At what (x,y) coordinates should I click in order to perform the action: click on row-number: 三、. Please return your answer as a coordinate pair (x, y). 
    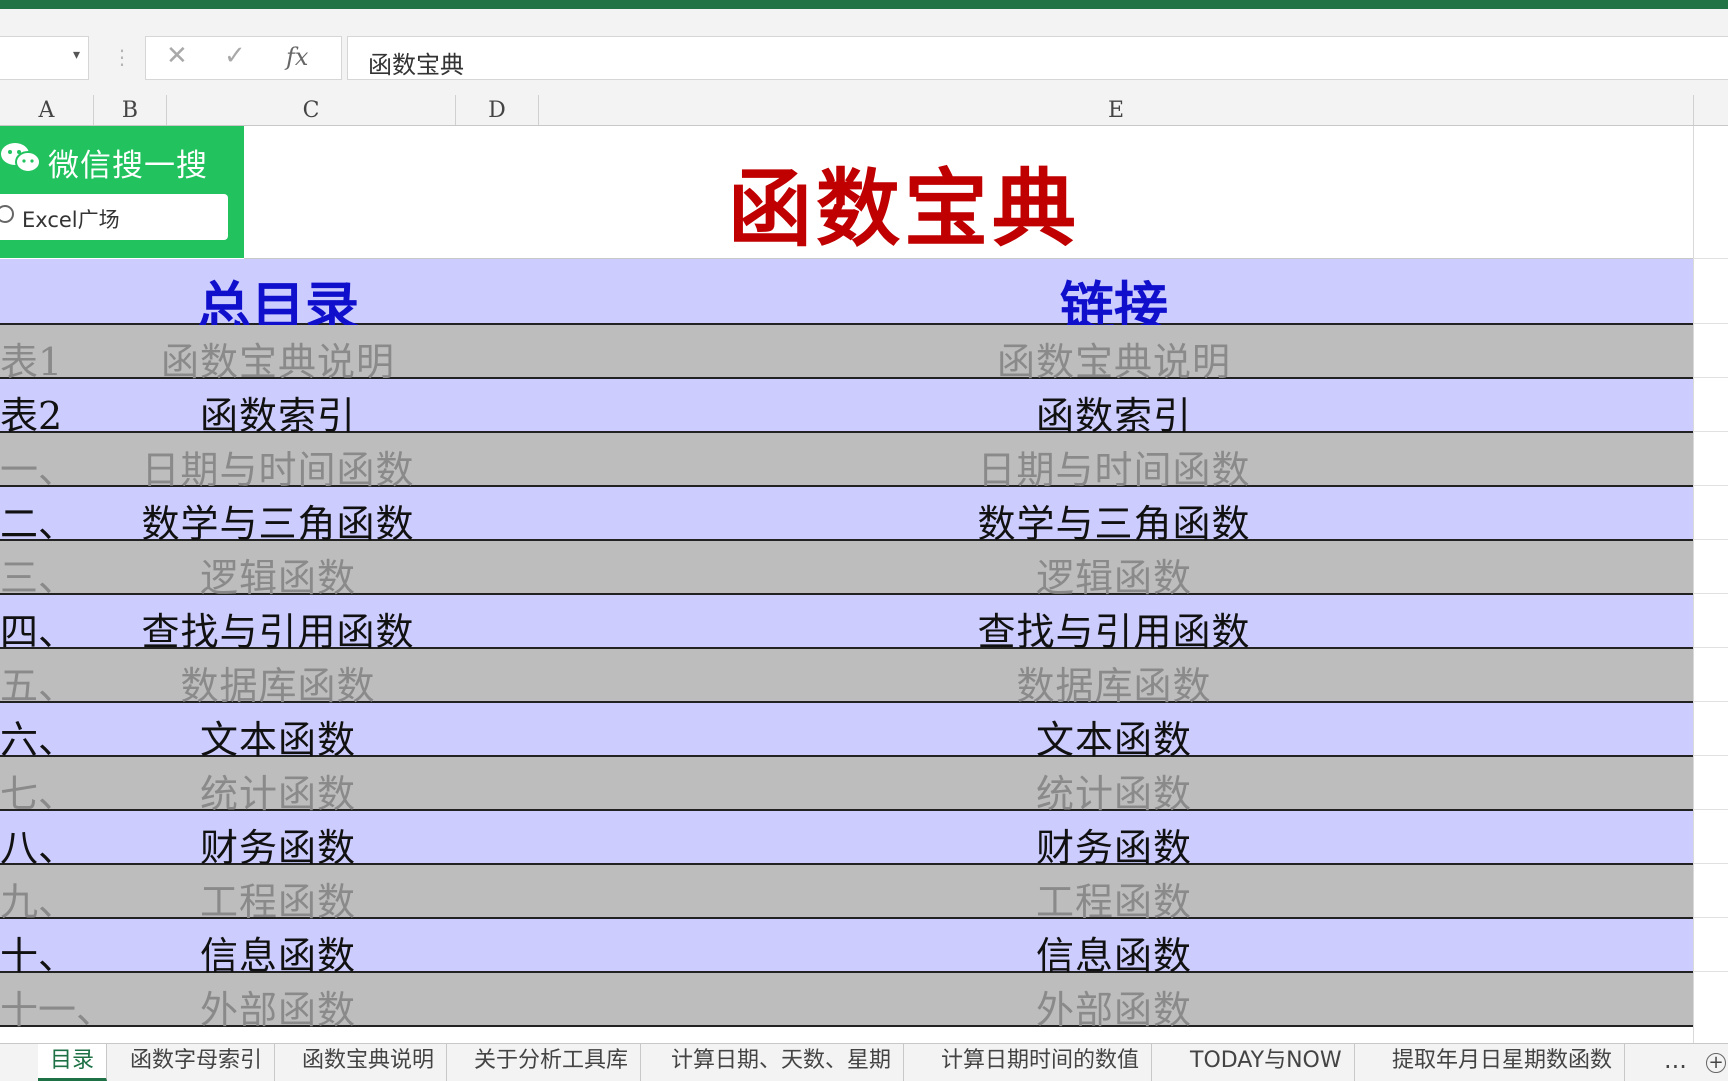
    Looking at the image, I should click on (38, 578).